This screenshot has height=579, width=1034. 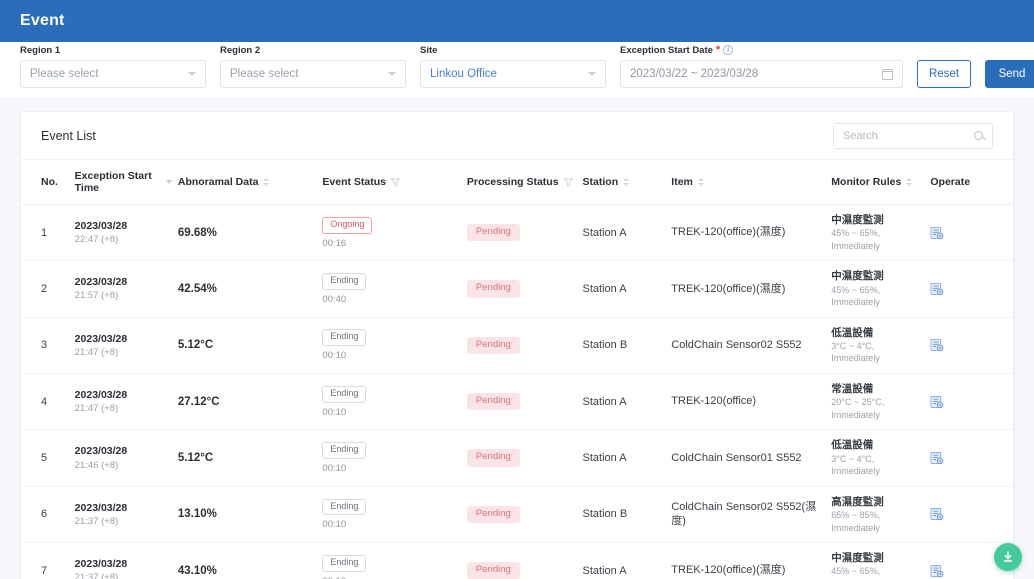 I want to click on date-range-input: 2023/03/22 ~ 2023/03/28, so click(x=761, y=74).